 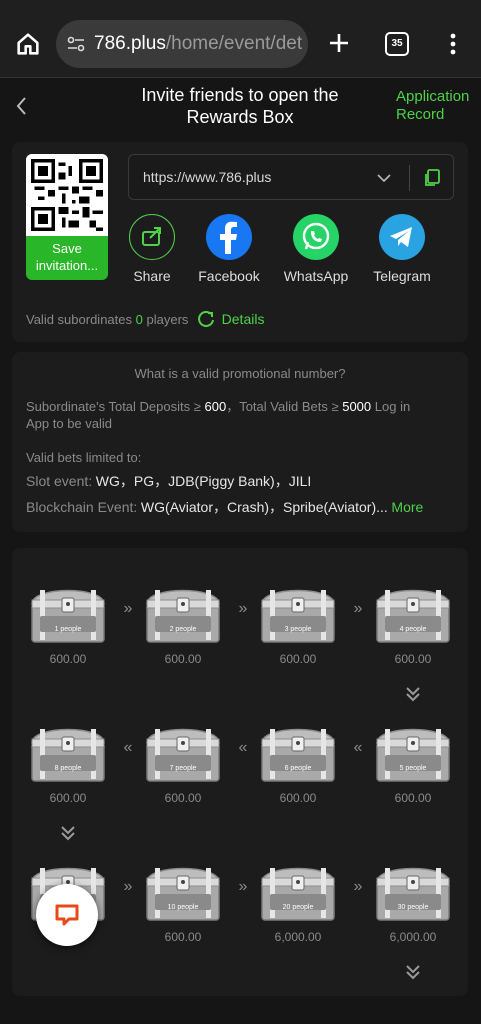 I want to click on tabs-icon: 35, so click(x=397, y=44).